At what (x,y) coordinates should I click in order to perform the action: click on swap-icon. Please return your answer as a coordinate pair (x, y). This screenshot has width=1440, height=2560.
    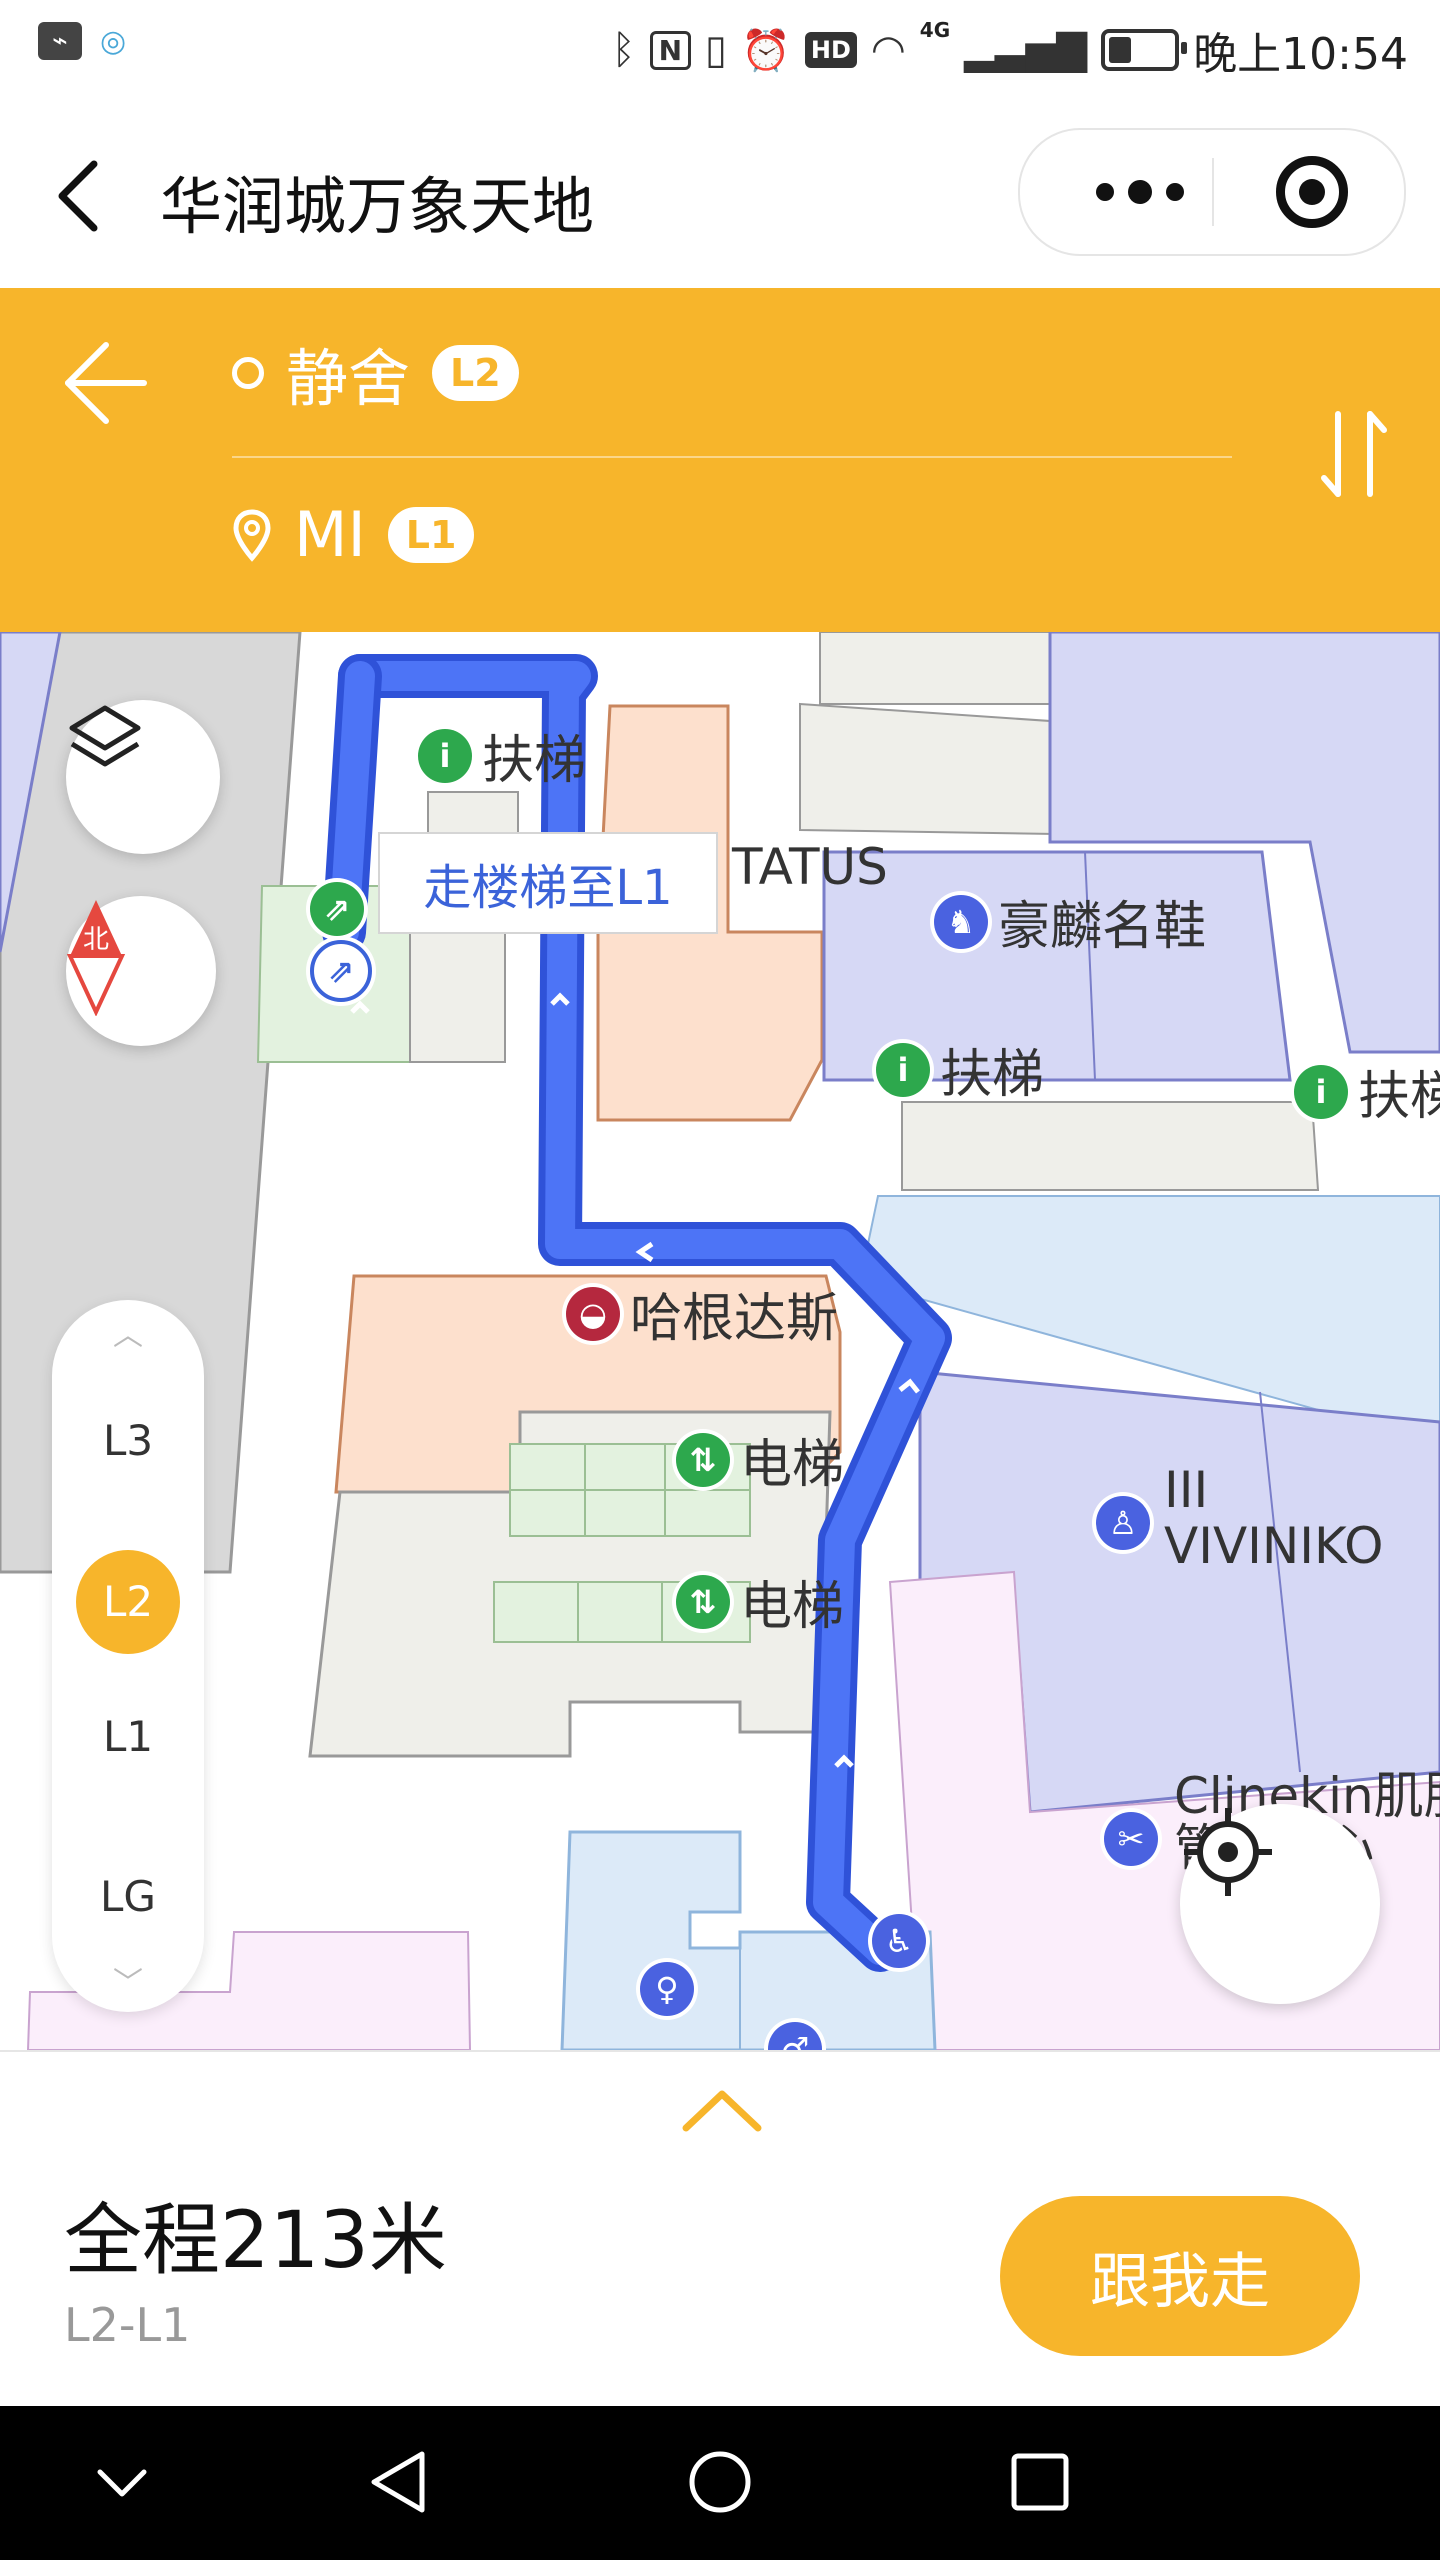
    Looking at the image, I should click on (1354, 454).